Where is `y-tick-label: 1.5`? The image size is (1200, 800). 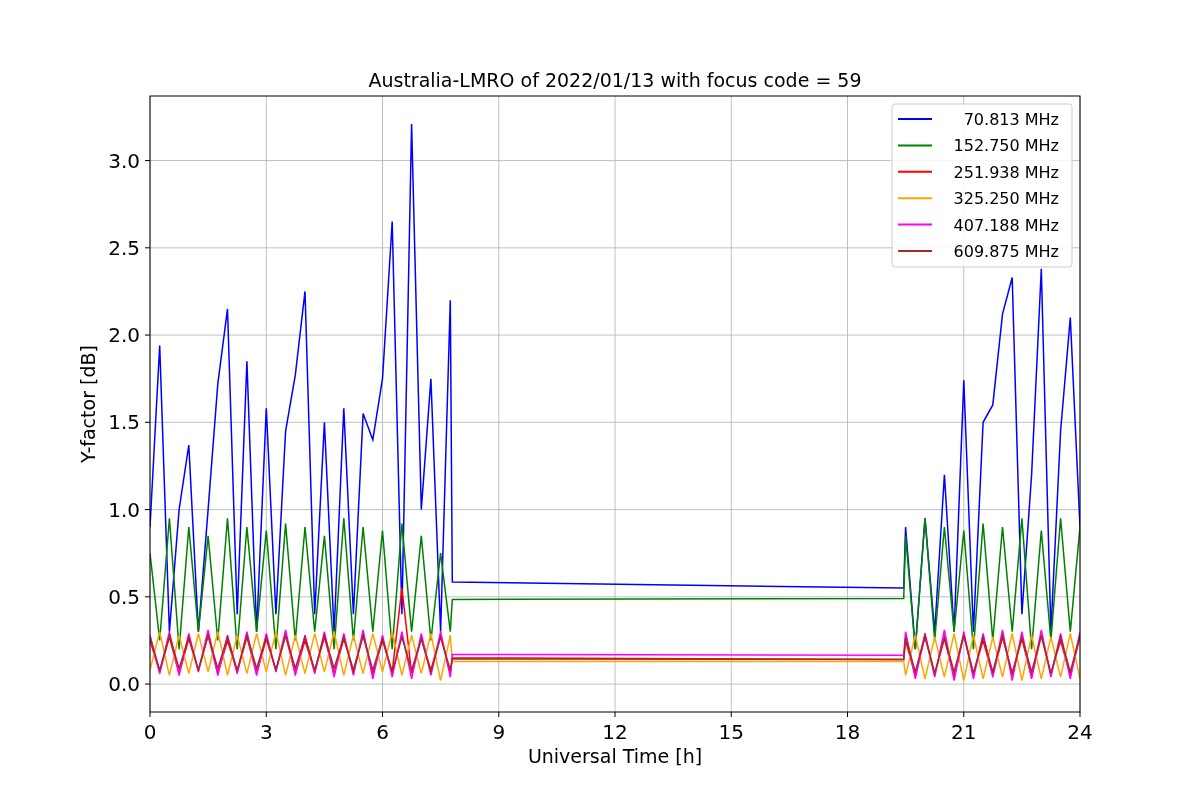 y-tick-label: 1.5 is located at coordinates (124, 422).